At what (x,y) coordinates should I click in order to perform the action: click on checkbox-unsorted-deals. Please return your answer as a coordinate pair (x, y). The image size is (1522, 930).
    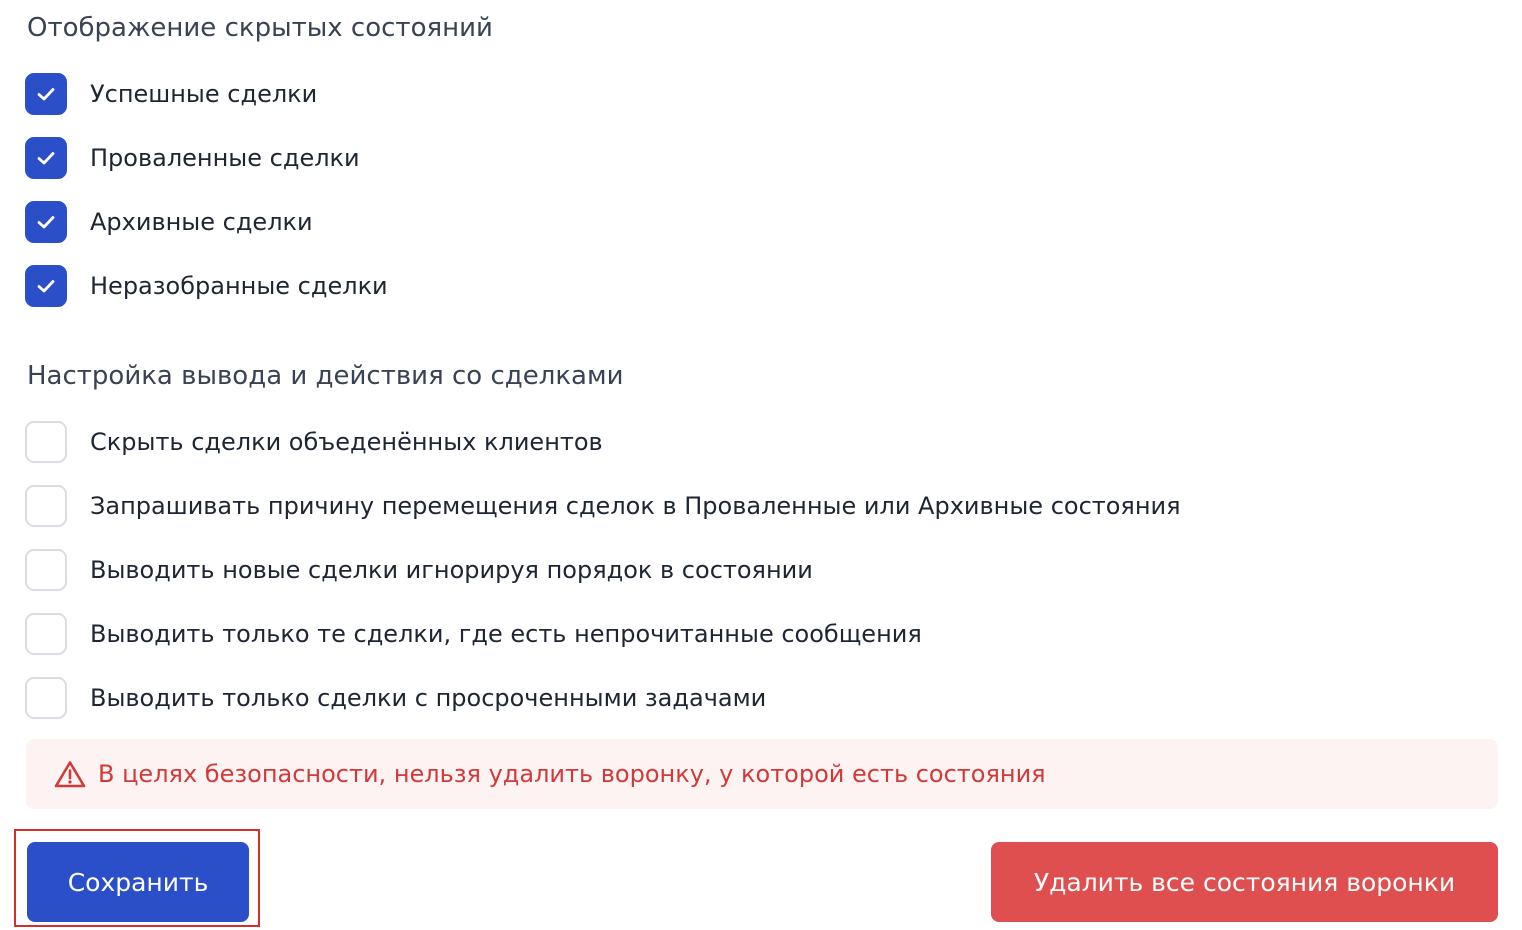
    Looking at the image, I should click on (46, 286).